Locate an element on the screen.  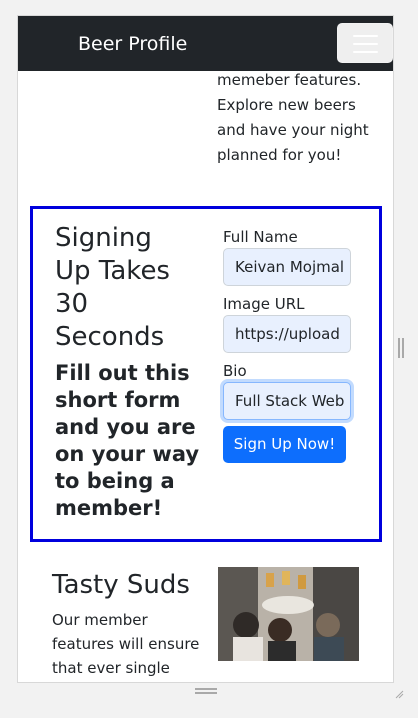
resize-handle-vertical is located at coordinates (206, 691).